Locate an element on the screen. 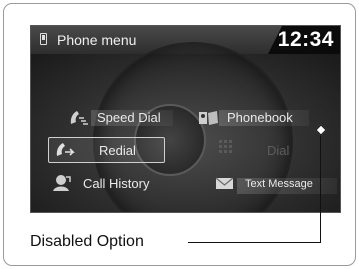  call-history-label: Call History is located at coordinates (116, 183).